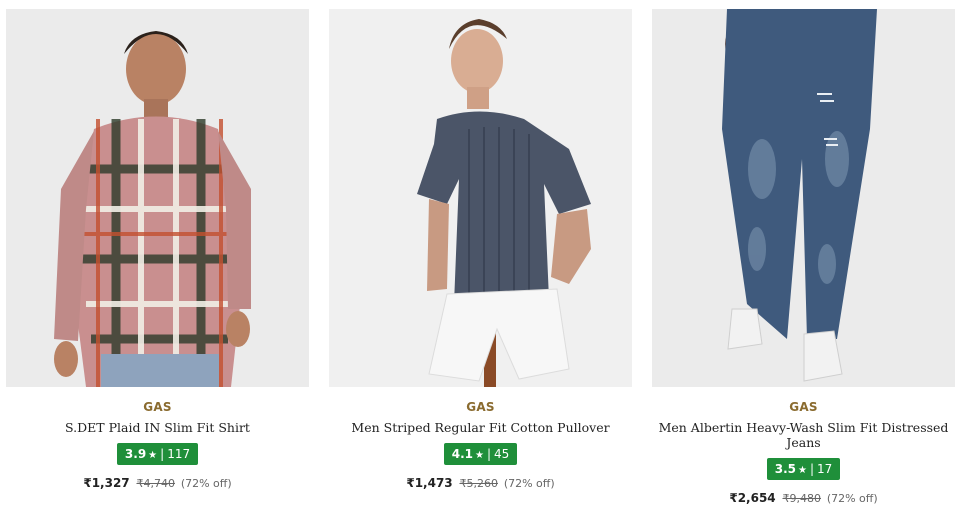  I want to click on rating-count: 17, so click(825, 469).